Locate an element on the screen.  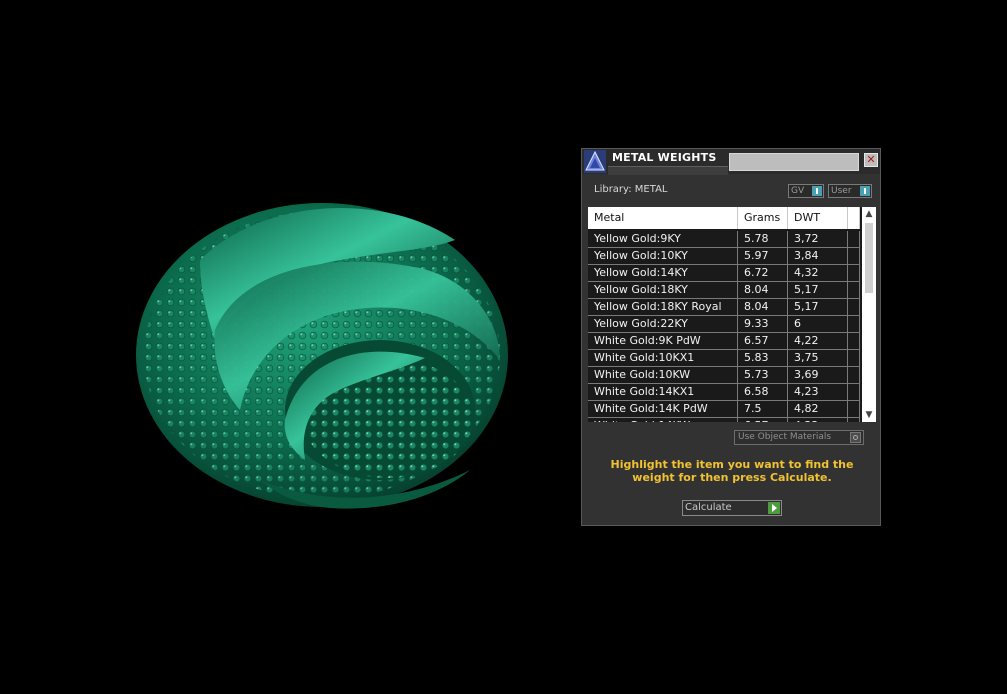
cell-dwt: 3,84 is located at coordinates (818, 256).